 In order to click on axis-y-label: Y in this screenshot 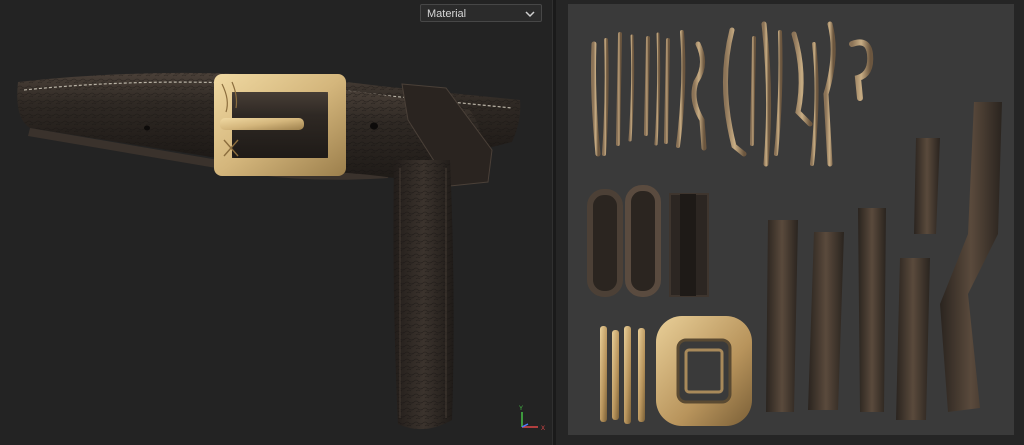, I will do `click(521, 409)`.